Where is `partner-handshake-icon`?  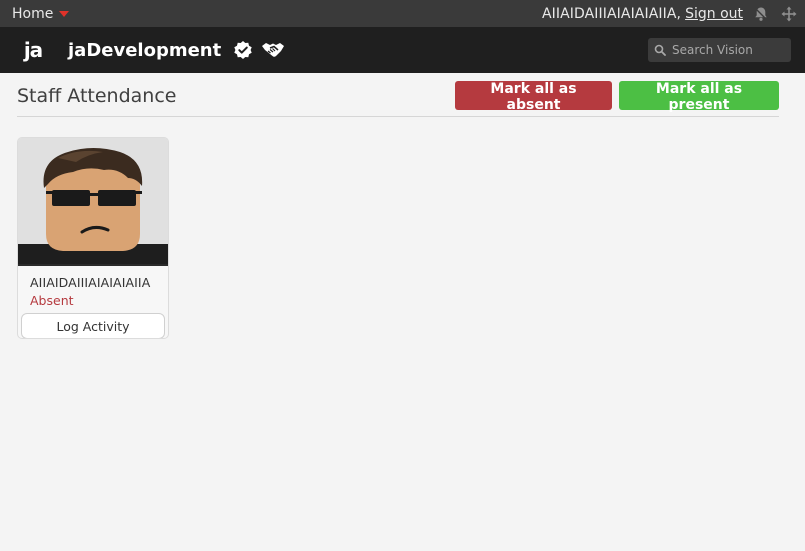
partner-handshake-icon is located at coordinates (273, 50).